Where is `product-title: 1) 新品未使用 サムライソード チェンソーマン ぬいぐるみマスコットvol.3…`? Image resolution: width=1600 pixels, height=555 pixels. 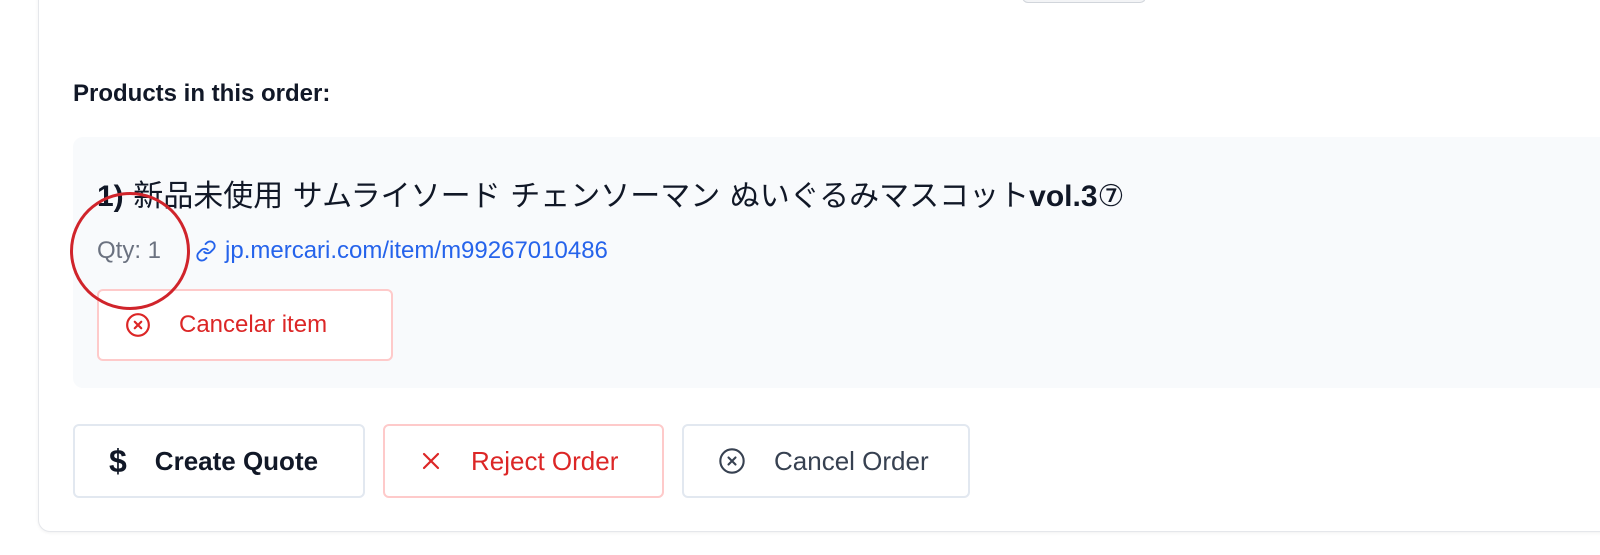 product-title: 1) 新品未使用 サムライソード チェンソーマン ぬいぐるみマスコットvol.3… is located at coordinates (610, 193).